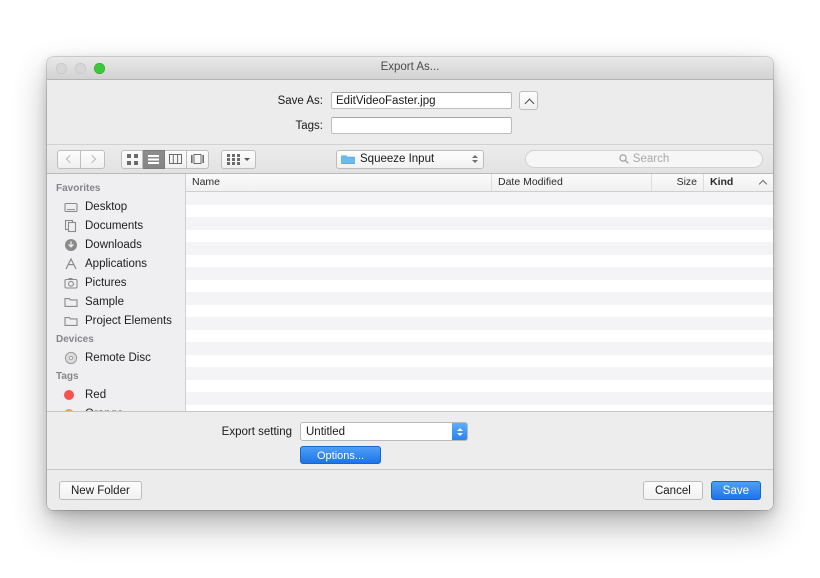 This screenshot has height=578, width=820. I want to click on sidebar-item-sample: Sample, so click(116, 301).